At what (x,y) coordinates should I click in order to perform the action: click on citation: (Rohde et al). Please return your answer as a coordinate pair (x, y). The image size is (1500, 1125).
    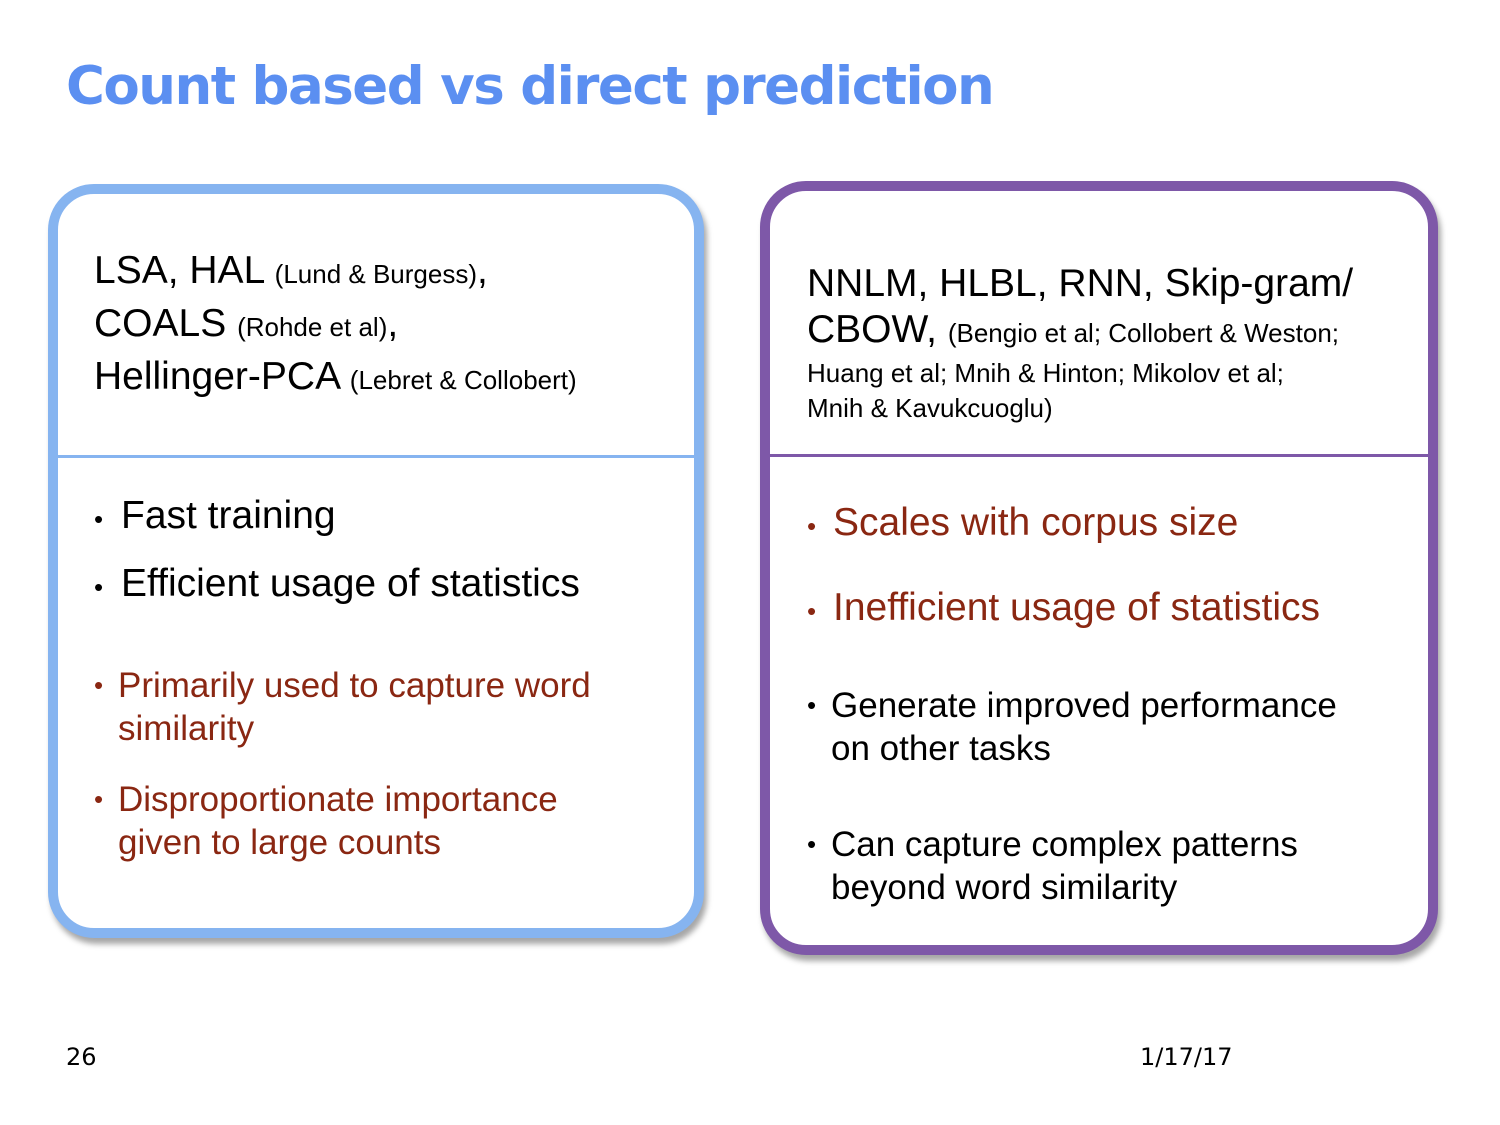
    Looking at the image, I should click on (312, 327).